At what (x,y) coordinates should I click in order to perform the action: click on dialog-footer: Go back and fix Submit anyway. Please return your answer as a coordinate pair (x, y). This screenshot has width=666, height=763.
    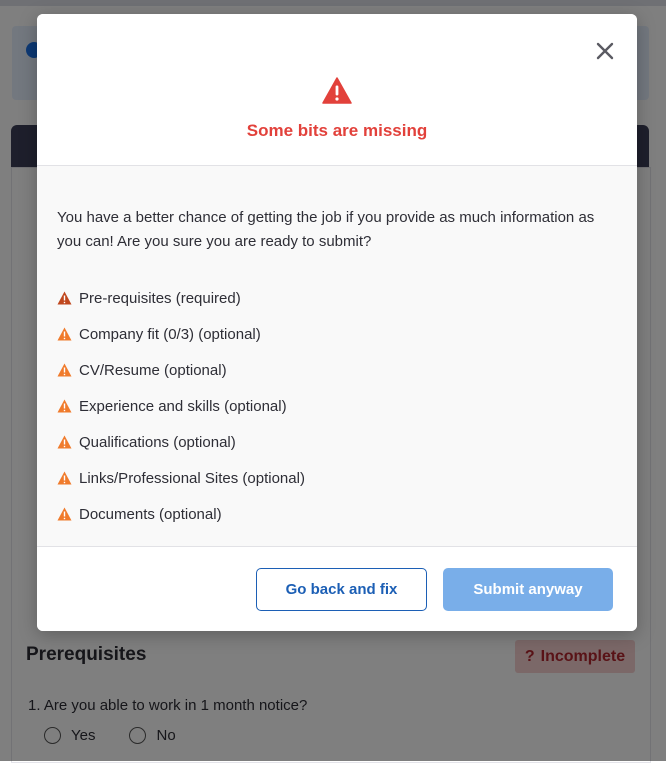
    Looking at the image, I should click on (337, 588).